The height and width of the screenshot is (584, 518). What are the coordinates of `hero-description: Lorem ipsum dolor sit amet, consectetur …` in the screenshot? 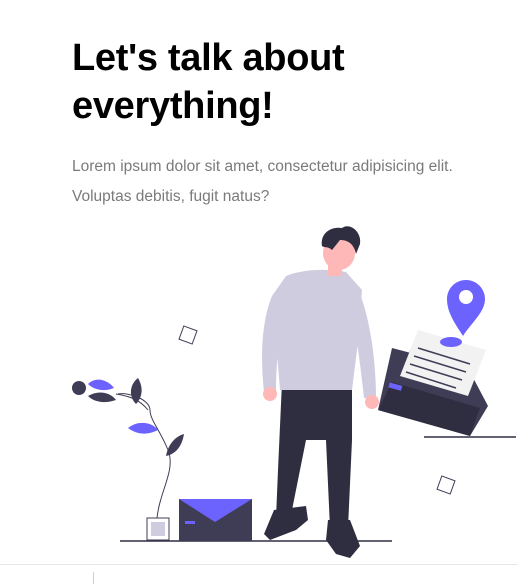 It's located at (262, 181).